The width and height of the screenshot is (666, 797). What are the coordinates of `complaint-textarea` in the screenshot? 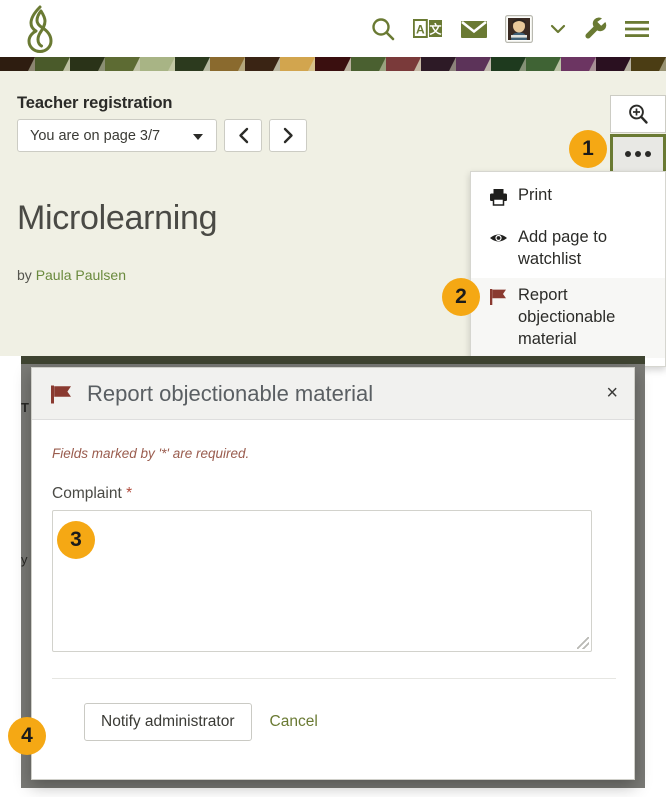 It's located at (322, 581).